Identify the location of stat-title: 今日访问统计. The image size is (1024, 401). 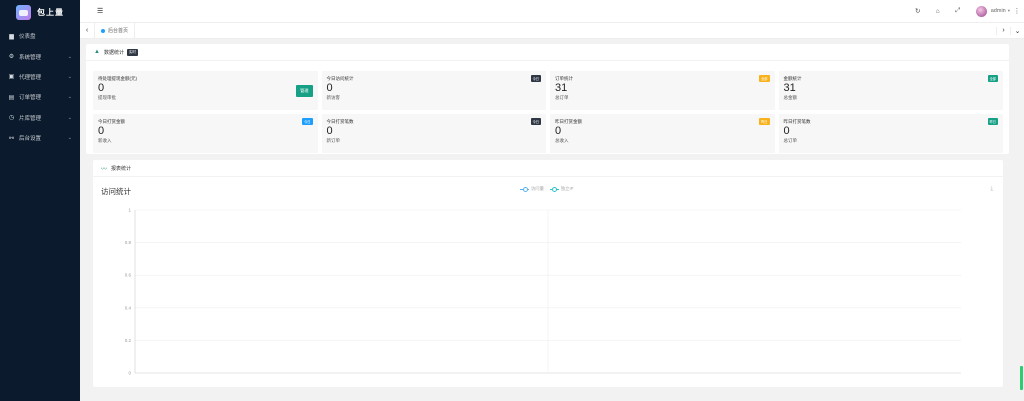
(340, 78).